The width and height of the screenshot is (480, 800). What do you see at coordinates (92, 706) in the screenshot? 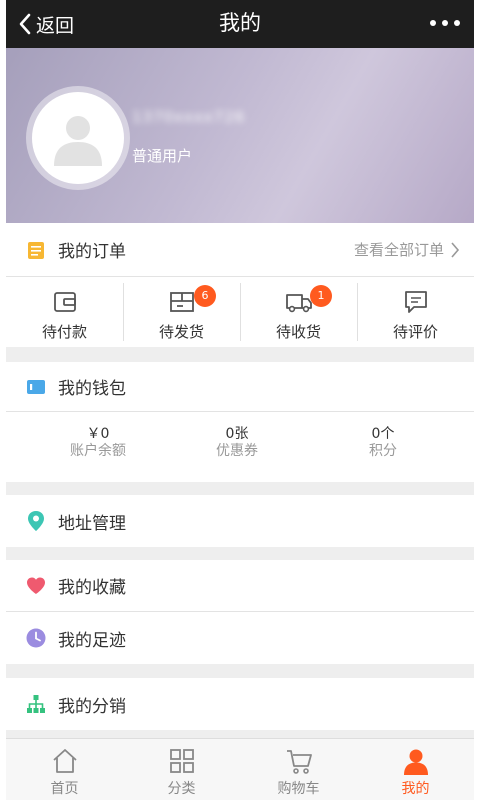
I see `distribution-label: 我的分销` at bounding box center [92, 706].